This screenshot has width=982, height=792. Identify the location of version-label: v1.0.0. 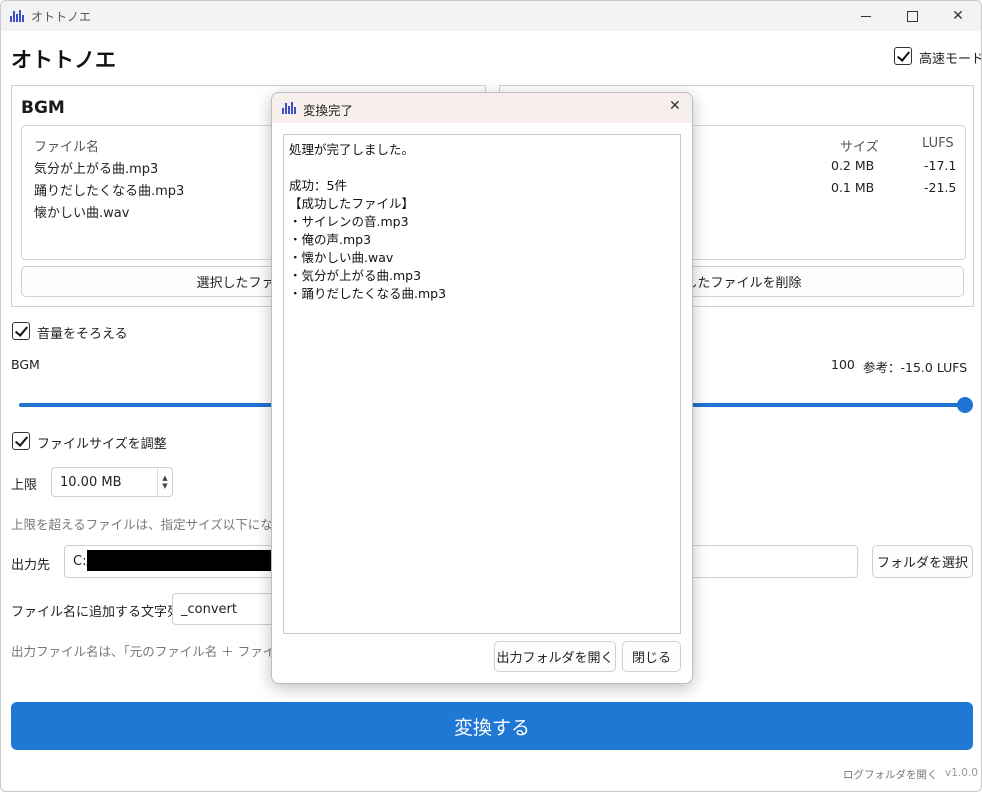
(961, 773).